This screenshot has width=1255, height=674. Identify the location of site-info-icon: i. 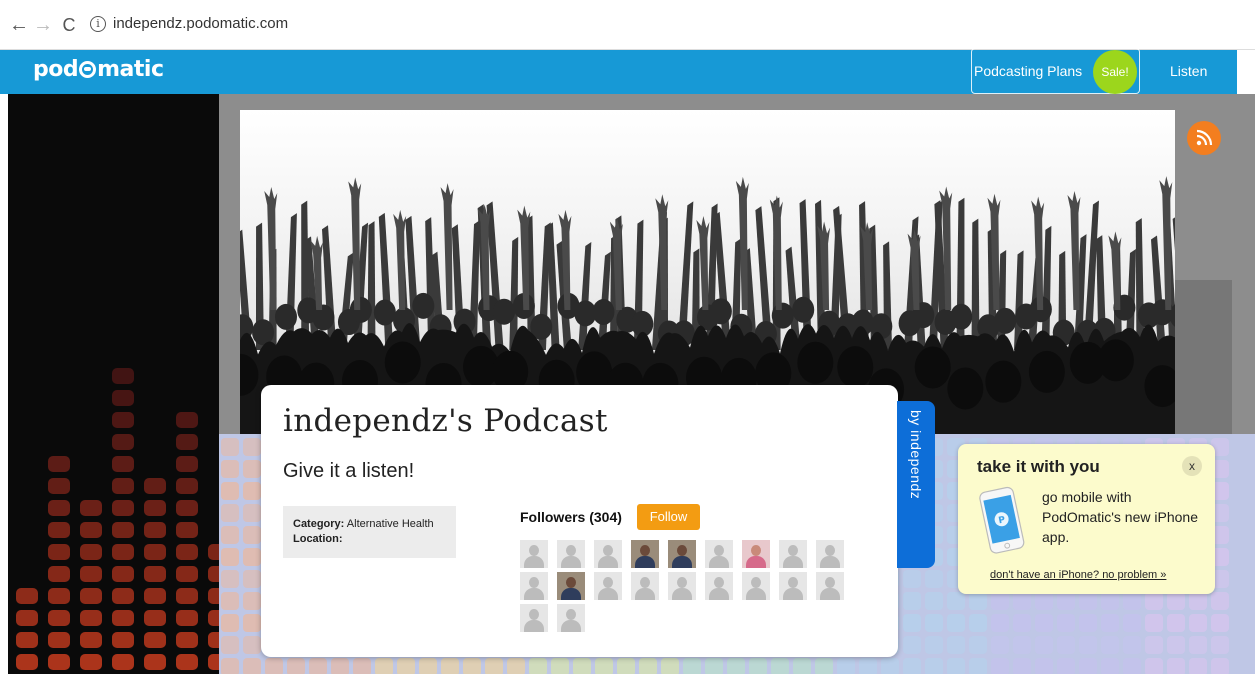
(98, 24).